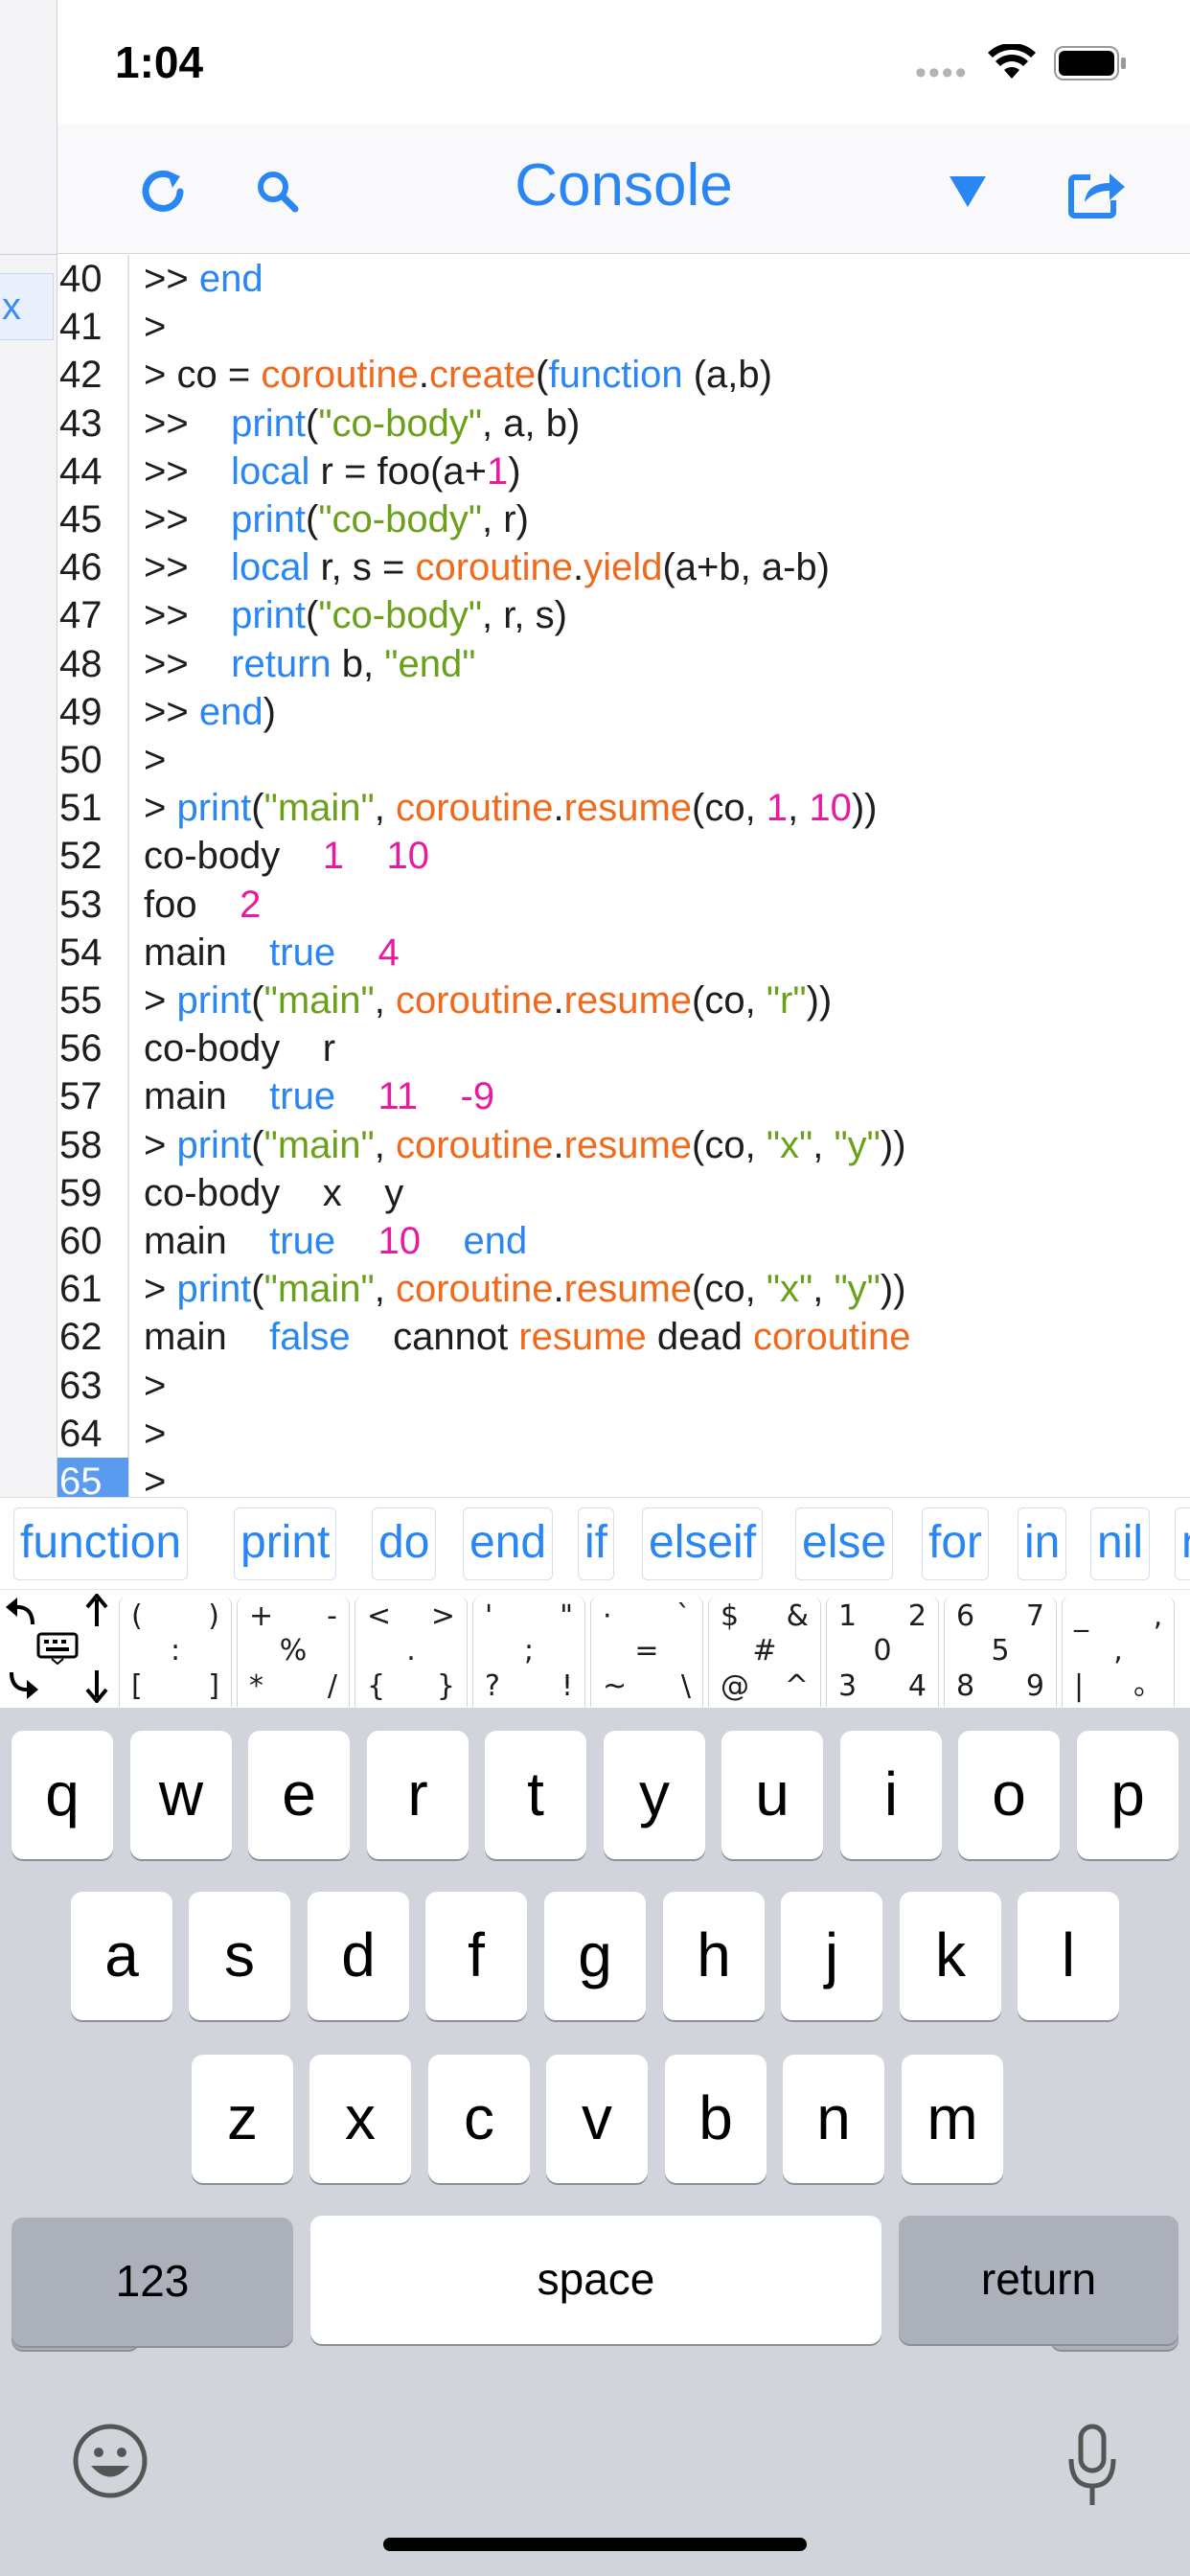 Image resolution: width=1190 pixels, height=2576 pixels. Describe the element at coordinates (1069, 1956) in the screenshot. I see `key-l: l` at that location.